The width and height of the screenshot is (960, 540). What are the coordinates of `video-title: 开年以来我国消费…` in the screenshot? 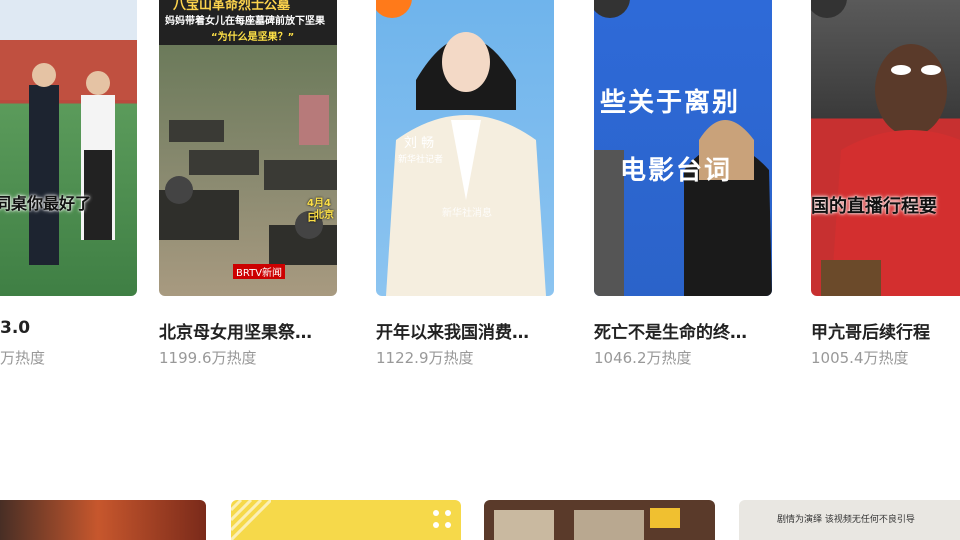 It's located at (466, 330).